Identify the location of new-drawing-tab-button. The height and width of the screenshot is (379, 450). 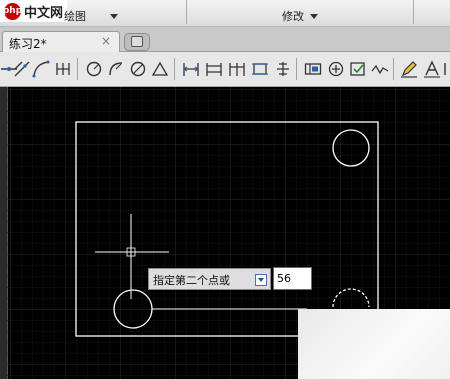
(137, 42).